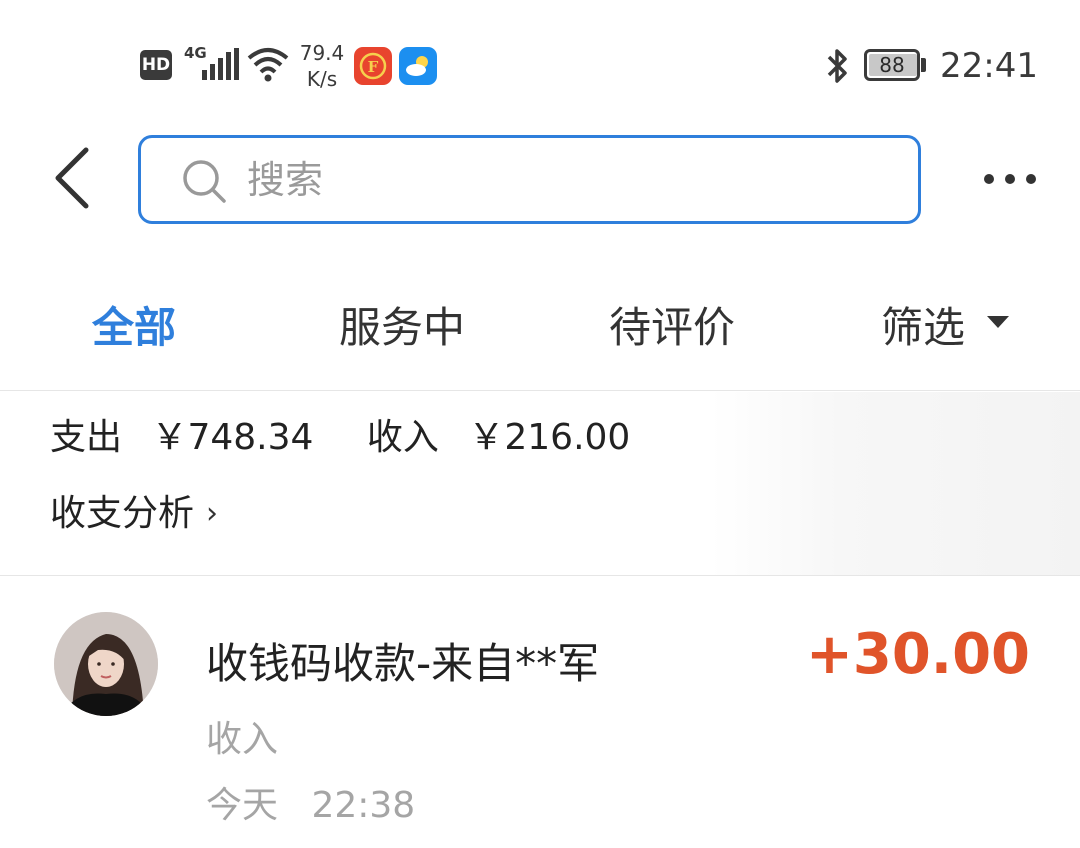  Describe the element at coordinates (989, 66) in the screenshot. I see `status-time: 22:41` at that location.